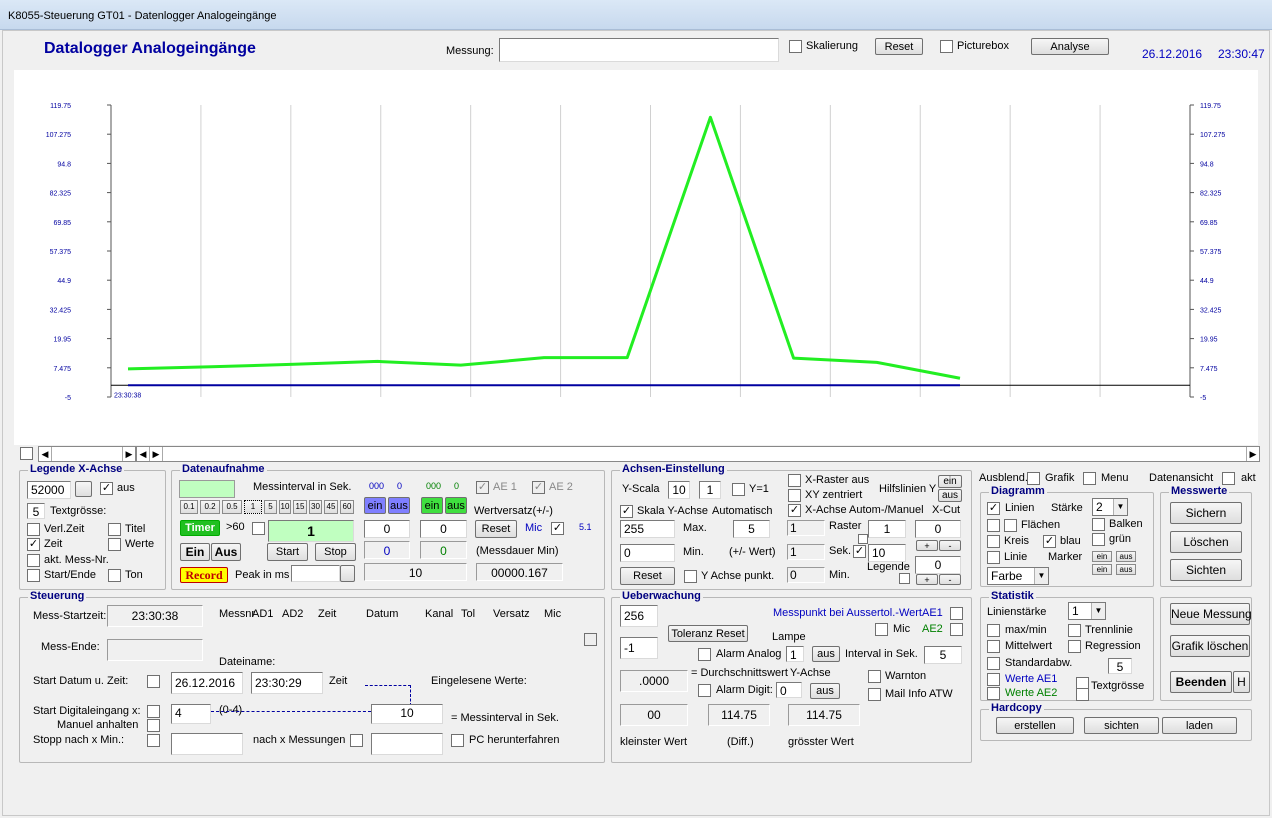 The image size is (1272, 818). What do you see at coordinates (200, 528) in the screenshot?
I see `timer-button: Timer` at bounding box center [200, 528].